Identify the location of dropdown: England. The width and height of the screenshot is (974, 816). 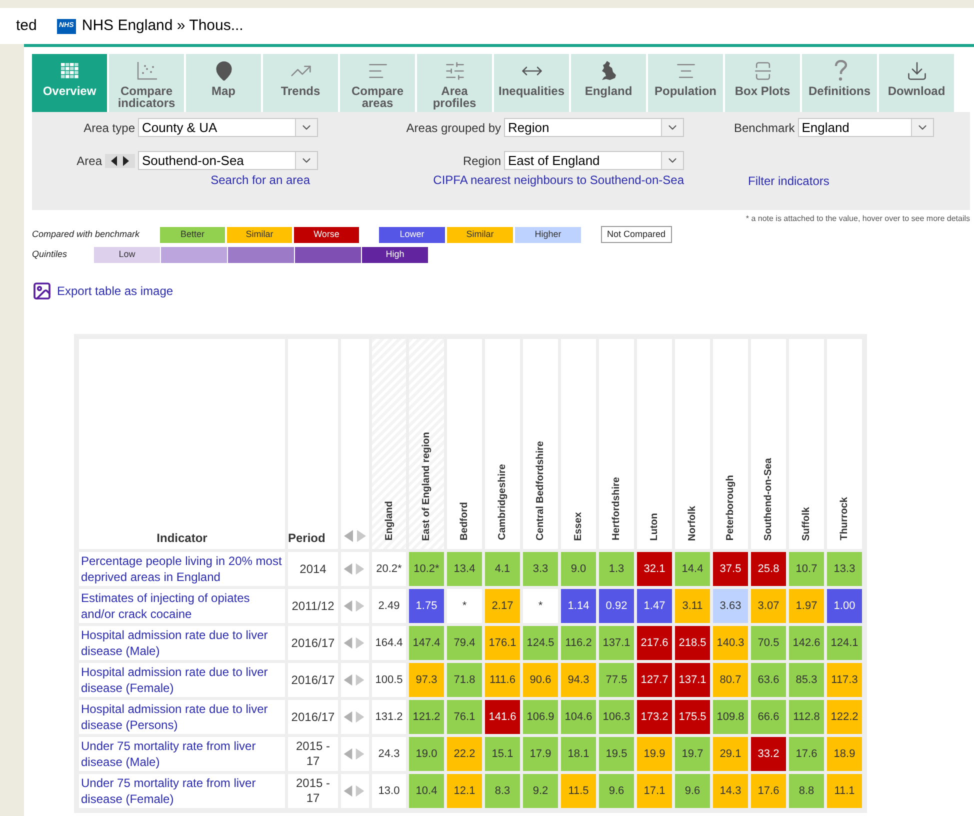
(866, 127).